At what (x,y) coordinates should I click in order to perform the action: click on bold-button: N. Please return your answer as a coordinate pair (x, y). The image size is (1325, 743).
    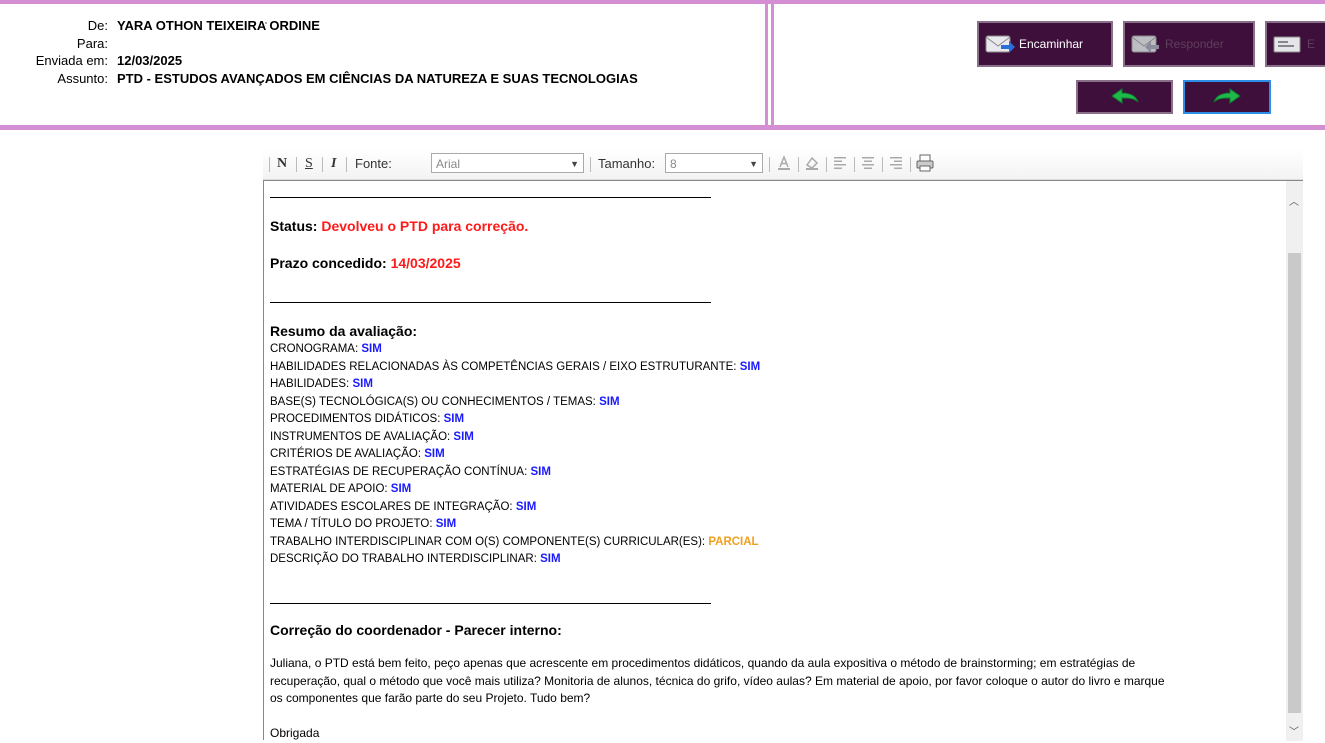
    Looking at the image, I should click on (282, 164).